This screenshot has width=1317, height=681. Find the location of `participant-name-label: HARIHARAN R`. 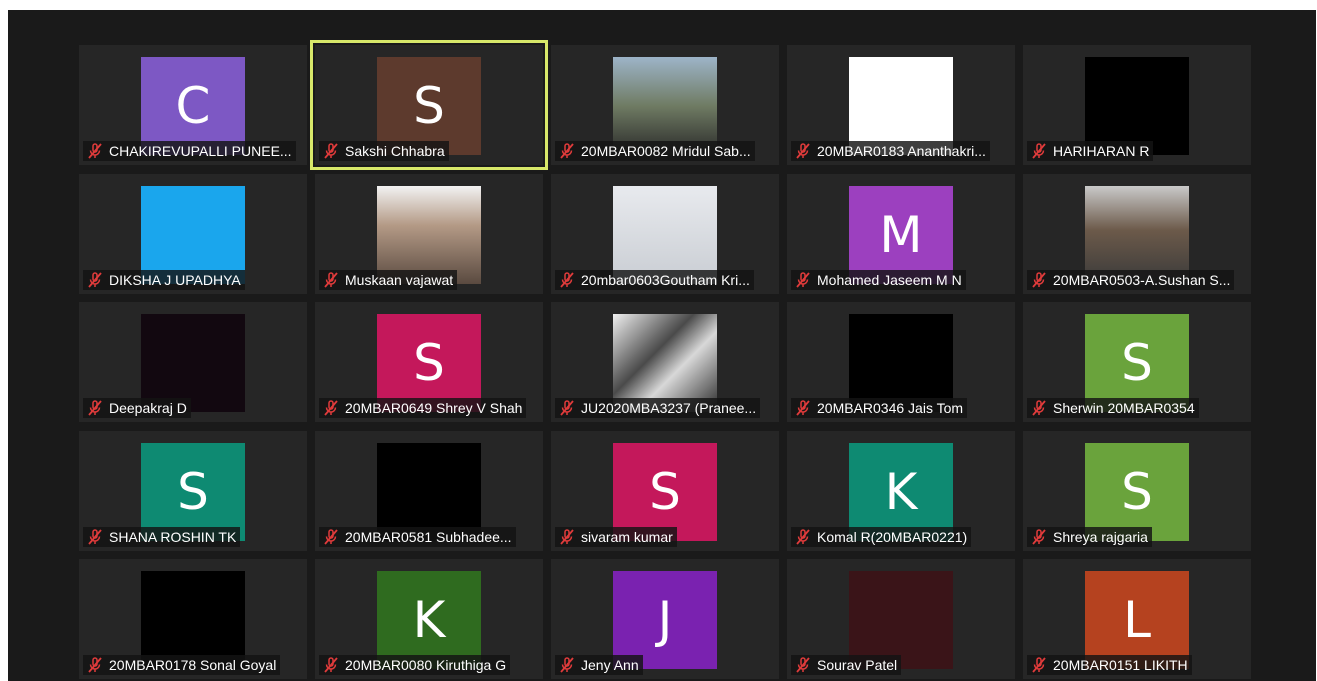

participant-name-label: HARIHARAN R is located at coordinates (1090, 151).